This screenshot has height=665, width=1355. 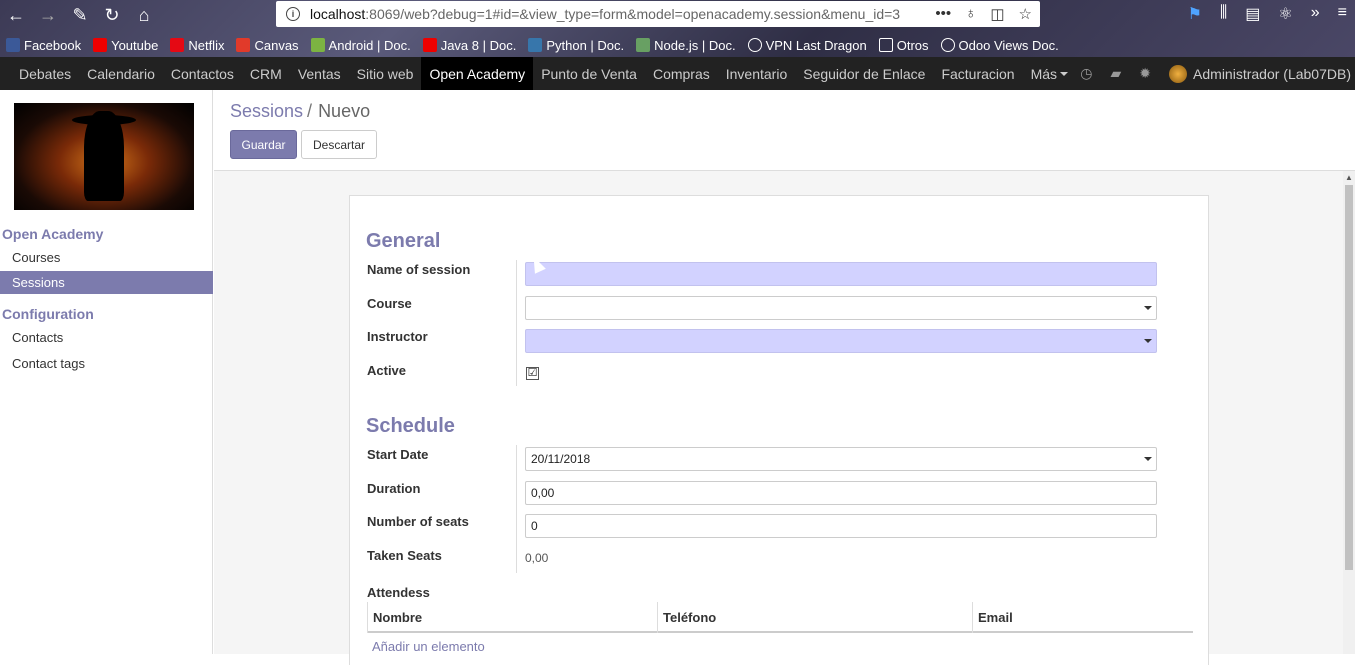 What do you see at coordinates (1086, 73) in the screenshot?
I see `clock-icon: ◷` at bounding box center [1086, 73].